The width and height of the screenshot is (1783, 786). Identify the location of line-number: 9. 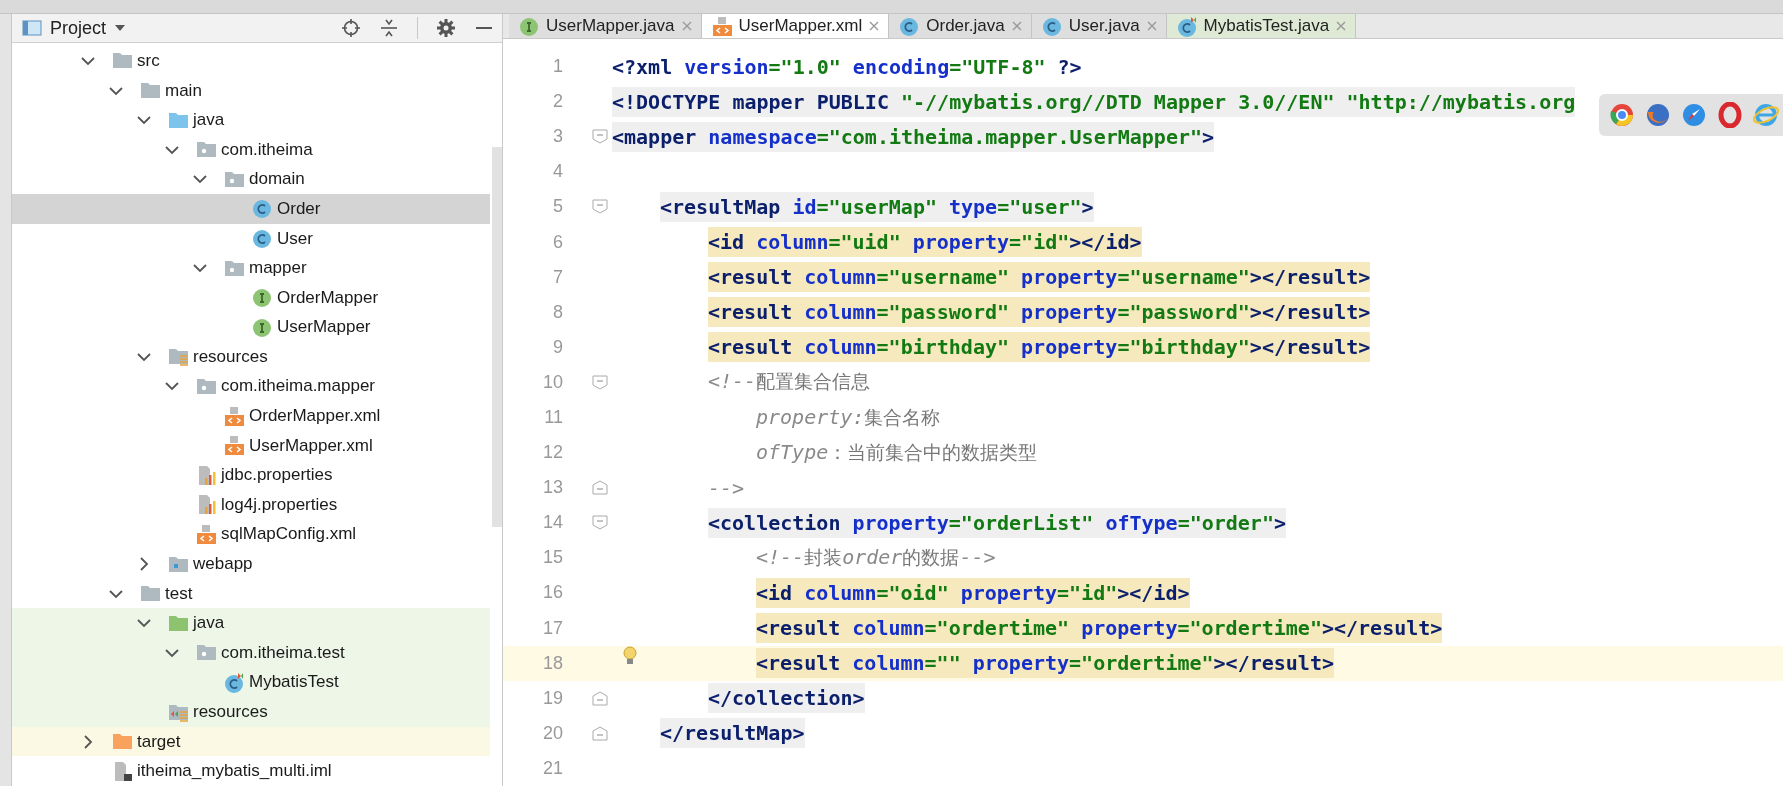
(557, 347).